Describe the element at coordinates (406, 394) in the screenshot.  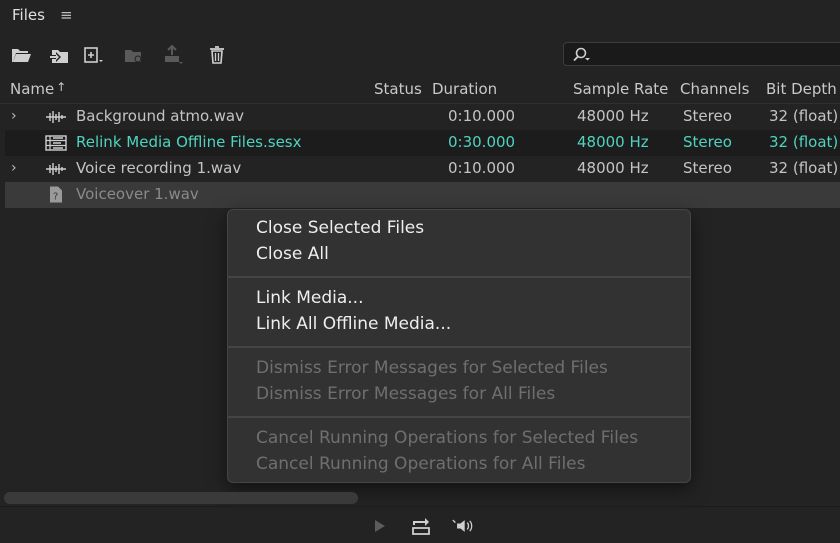
I see `menu-item-dismiss-errors-all: Dismiss Error Messages for All Files` at that location.